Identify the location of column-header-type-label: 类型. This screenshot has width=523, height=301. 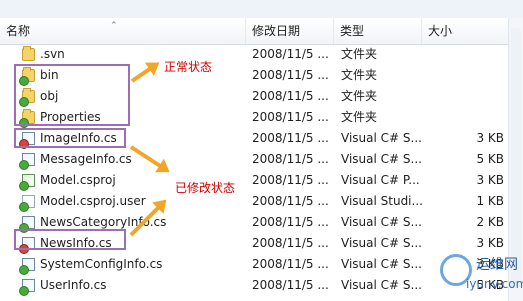
(352, 31).